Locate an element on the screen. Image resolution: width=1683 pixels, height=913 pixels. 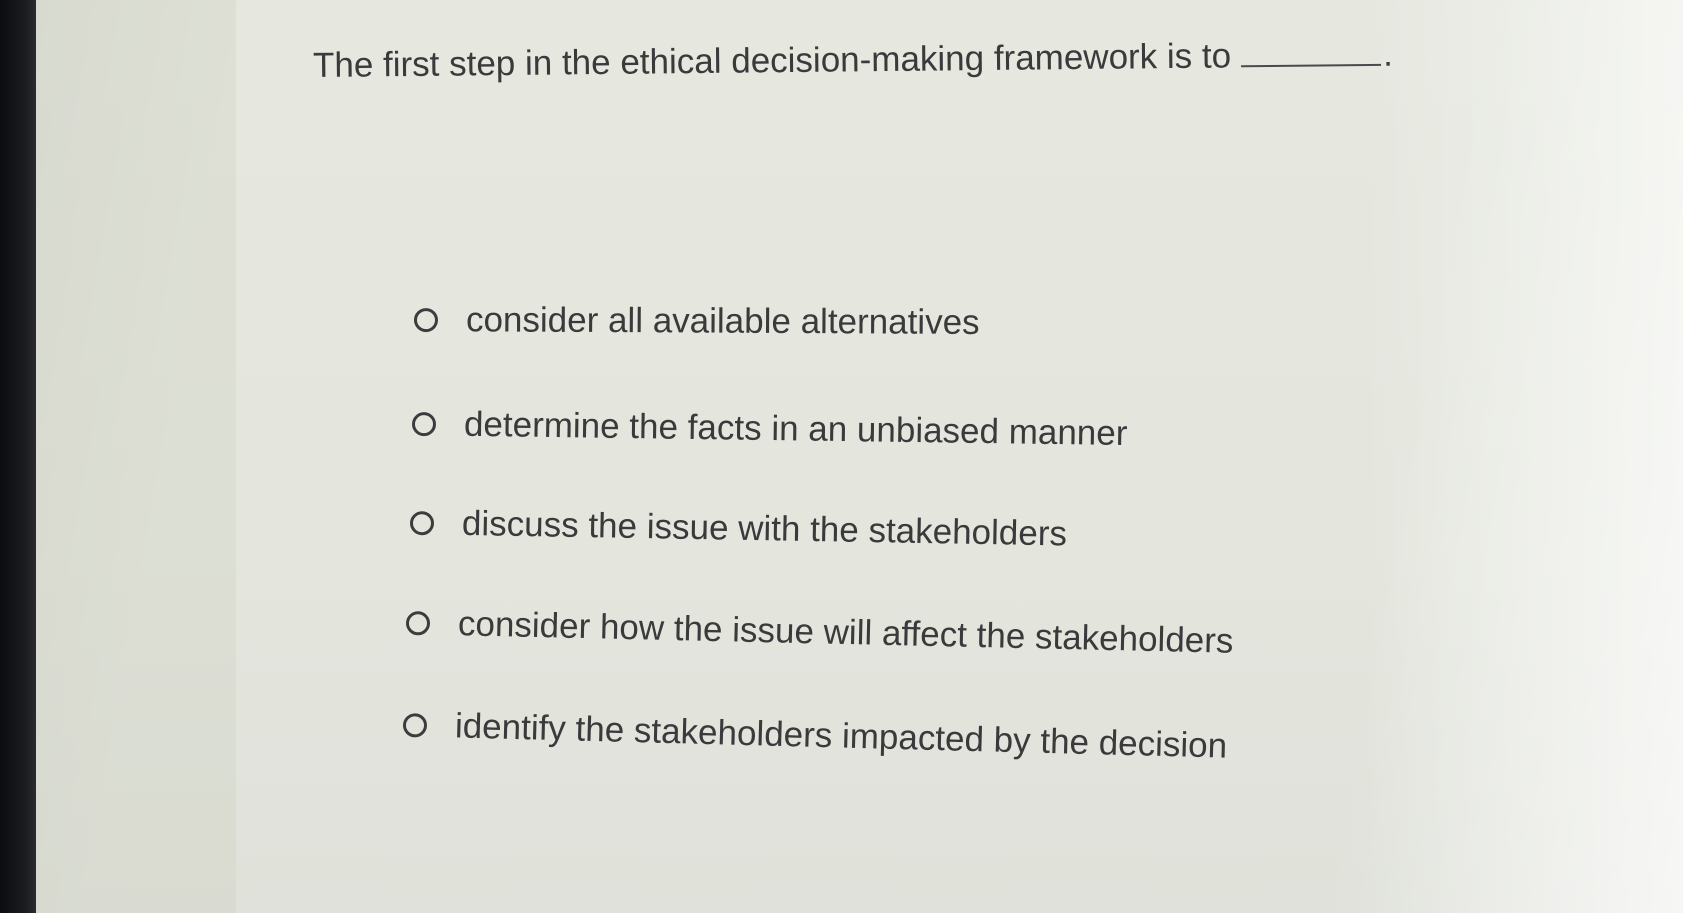
answer-option-3: discuss the issue with the stakeholders is located at coordinates (738, 528).